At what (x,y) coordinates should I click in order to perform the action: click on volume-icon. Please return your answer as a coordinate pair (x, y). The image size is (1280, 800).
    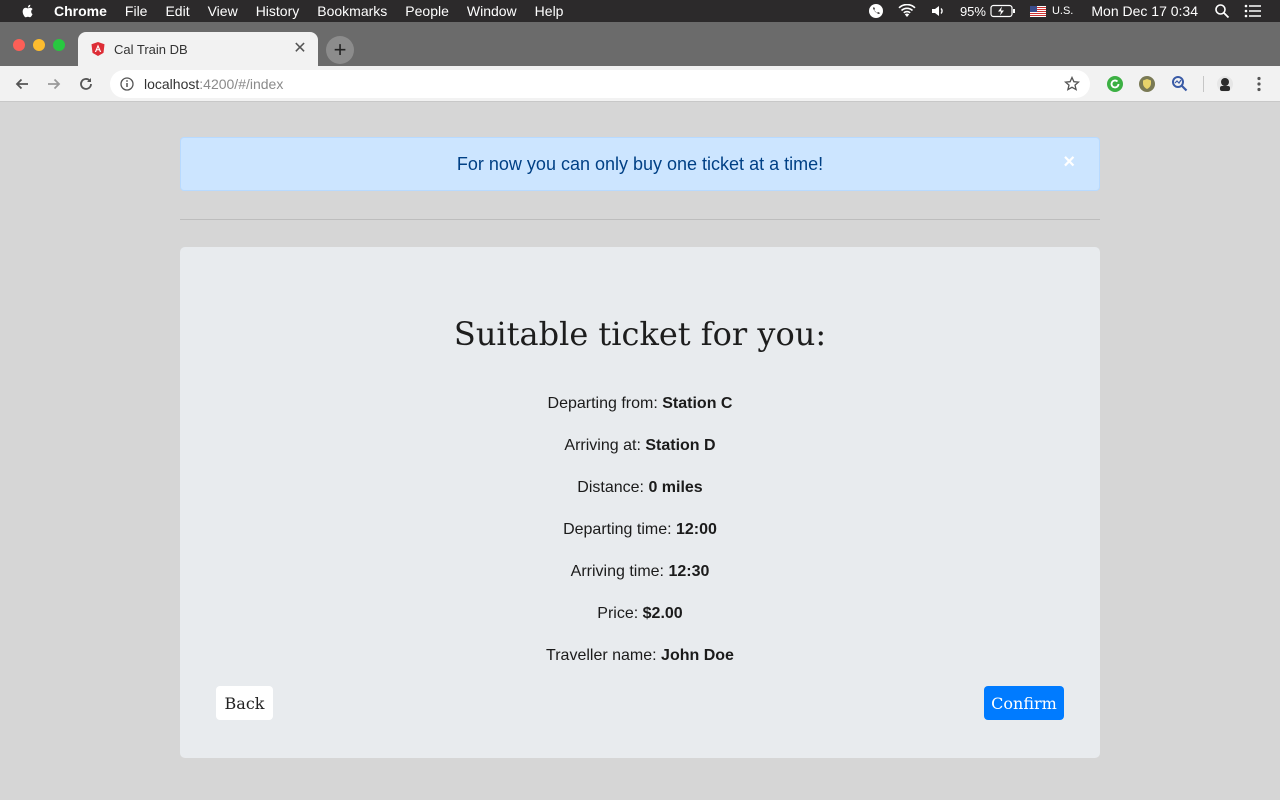
    Looking at the image, I should click on (938, 11).